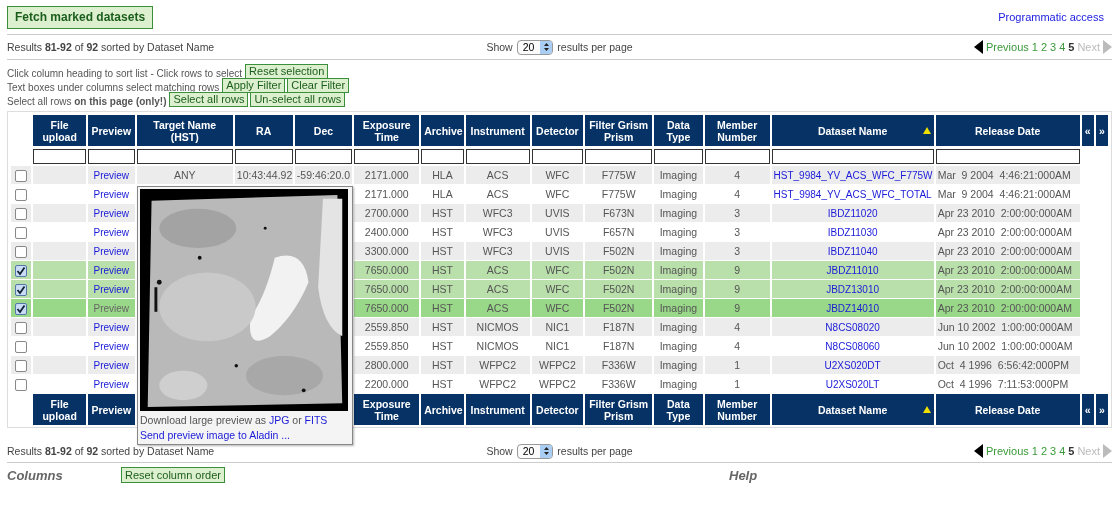 This screenshot has height=512, width=1118. What do you see at coordinates (1004, 175) in the screenshot?
I see `table-cell: Mar 9 2004 4:46:21:000AM` at bounding box center [1004, 175].